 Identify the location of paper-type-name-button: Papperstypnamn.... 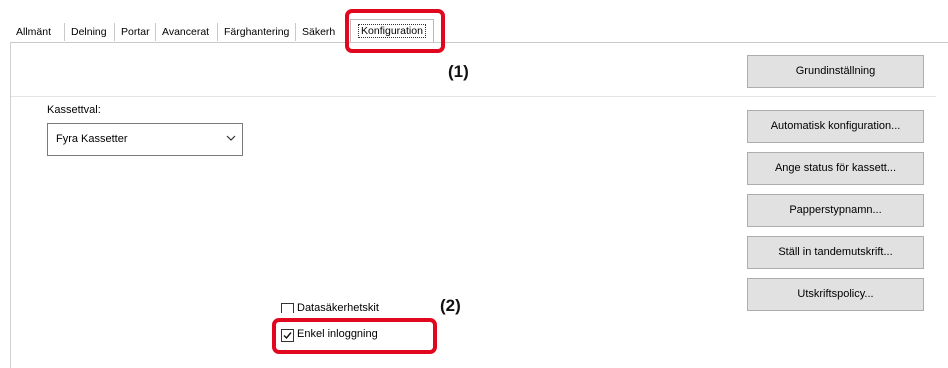
(835, 210).